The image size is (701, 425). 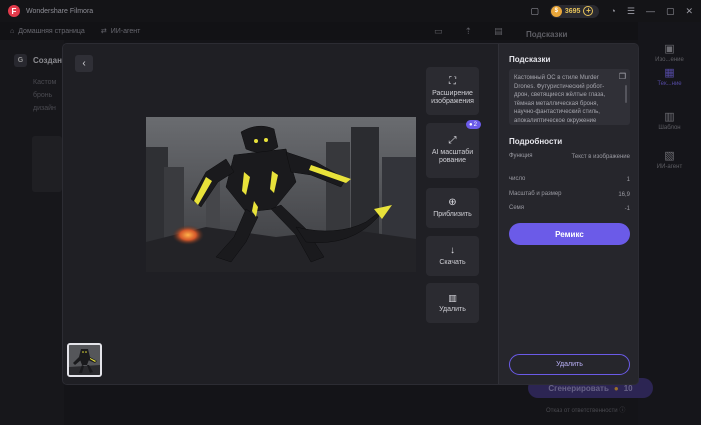 What do you see at coordinates (452, 81) in the screenshot?
I see `expand-image-icon: ⛶` at bounding box center [452, 81].